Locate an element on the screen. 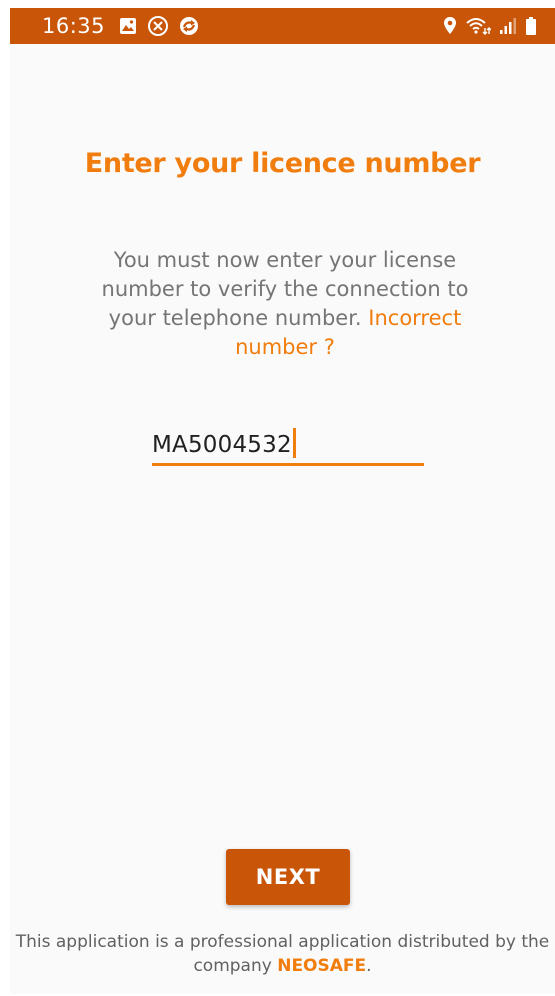 Image resolution: width=555 pixels, height=996 pixels. license-number-value: MA5004532 is located at coordinates (222, 445).